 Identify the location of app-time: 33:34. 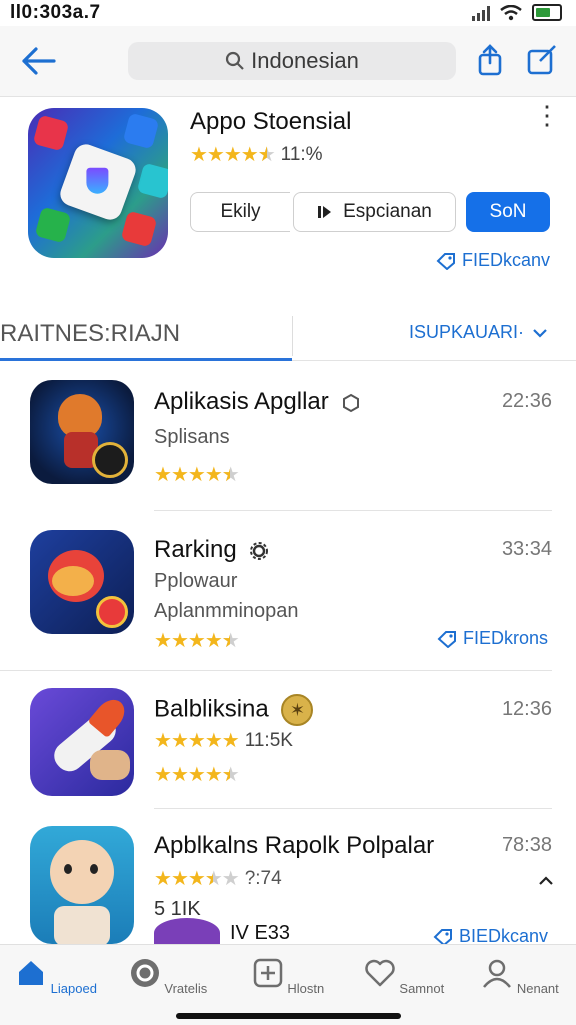
(526, 549).